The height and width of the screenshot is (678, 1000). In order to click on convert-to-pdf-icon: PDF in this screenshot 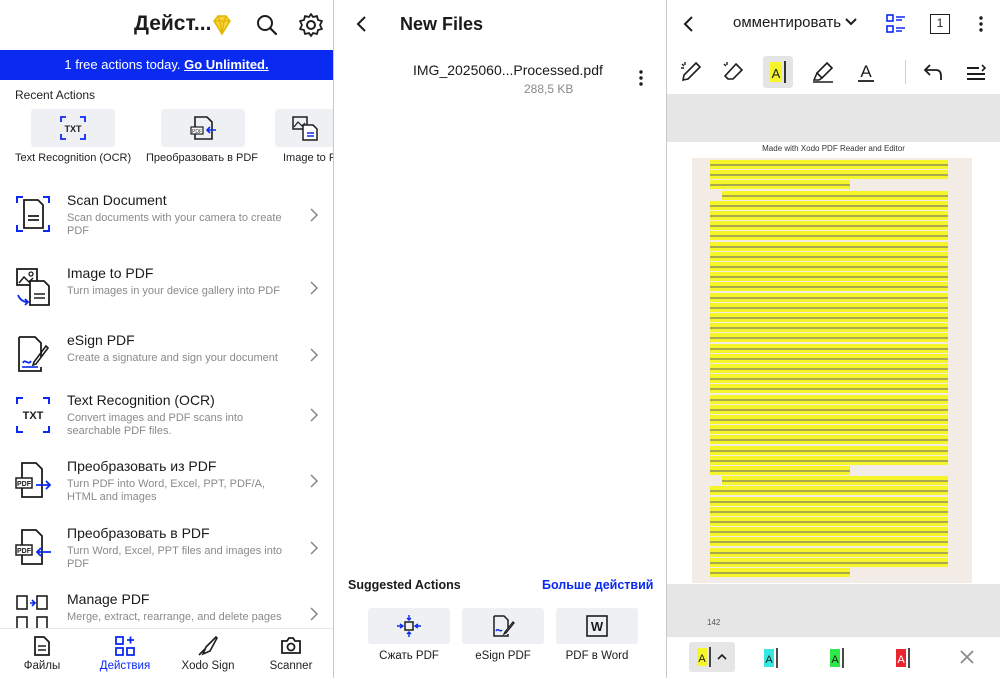, I will do `click(203, 128)`.